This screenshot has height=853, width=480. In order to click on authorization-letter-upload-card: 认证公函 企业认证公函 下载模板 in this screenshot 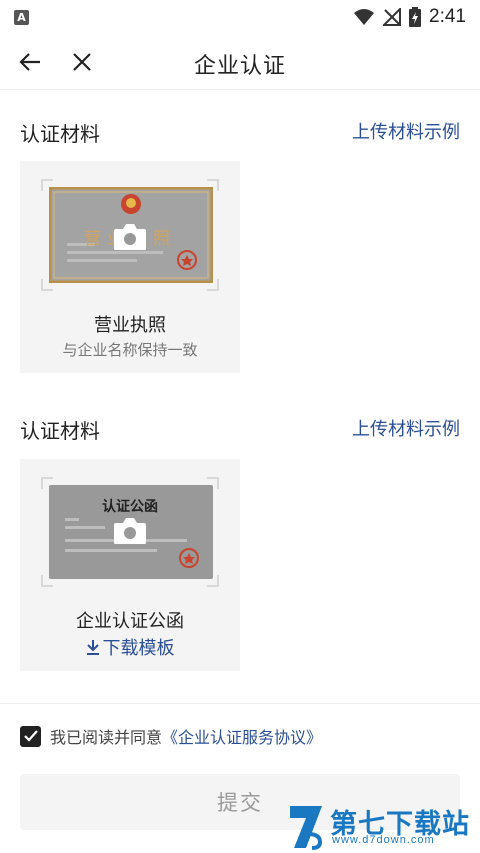, I will do `click(130, 565)`.